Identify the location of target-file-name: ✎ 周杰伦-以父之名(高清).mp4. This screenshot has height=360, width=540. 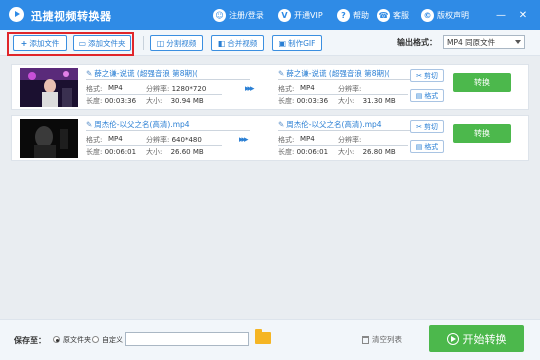
(344, 124).